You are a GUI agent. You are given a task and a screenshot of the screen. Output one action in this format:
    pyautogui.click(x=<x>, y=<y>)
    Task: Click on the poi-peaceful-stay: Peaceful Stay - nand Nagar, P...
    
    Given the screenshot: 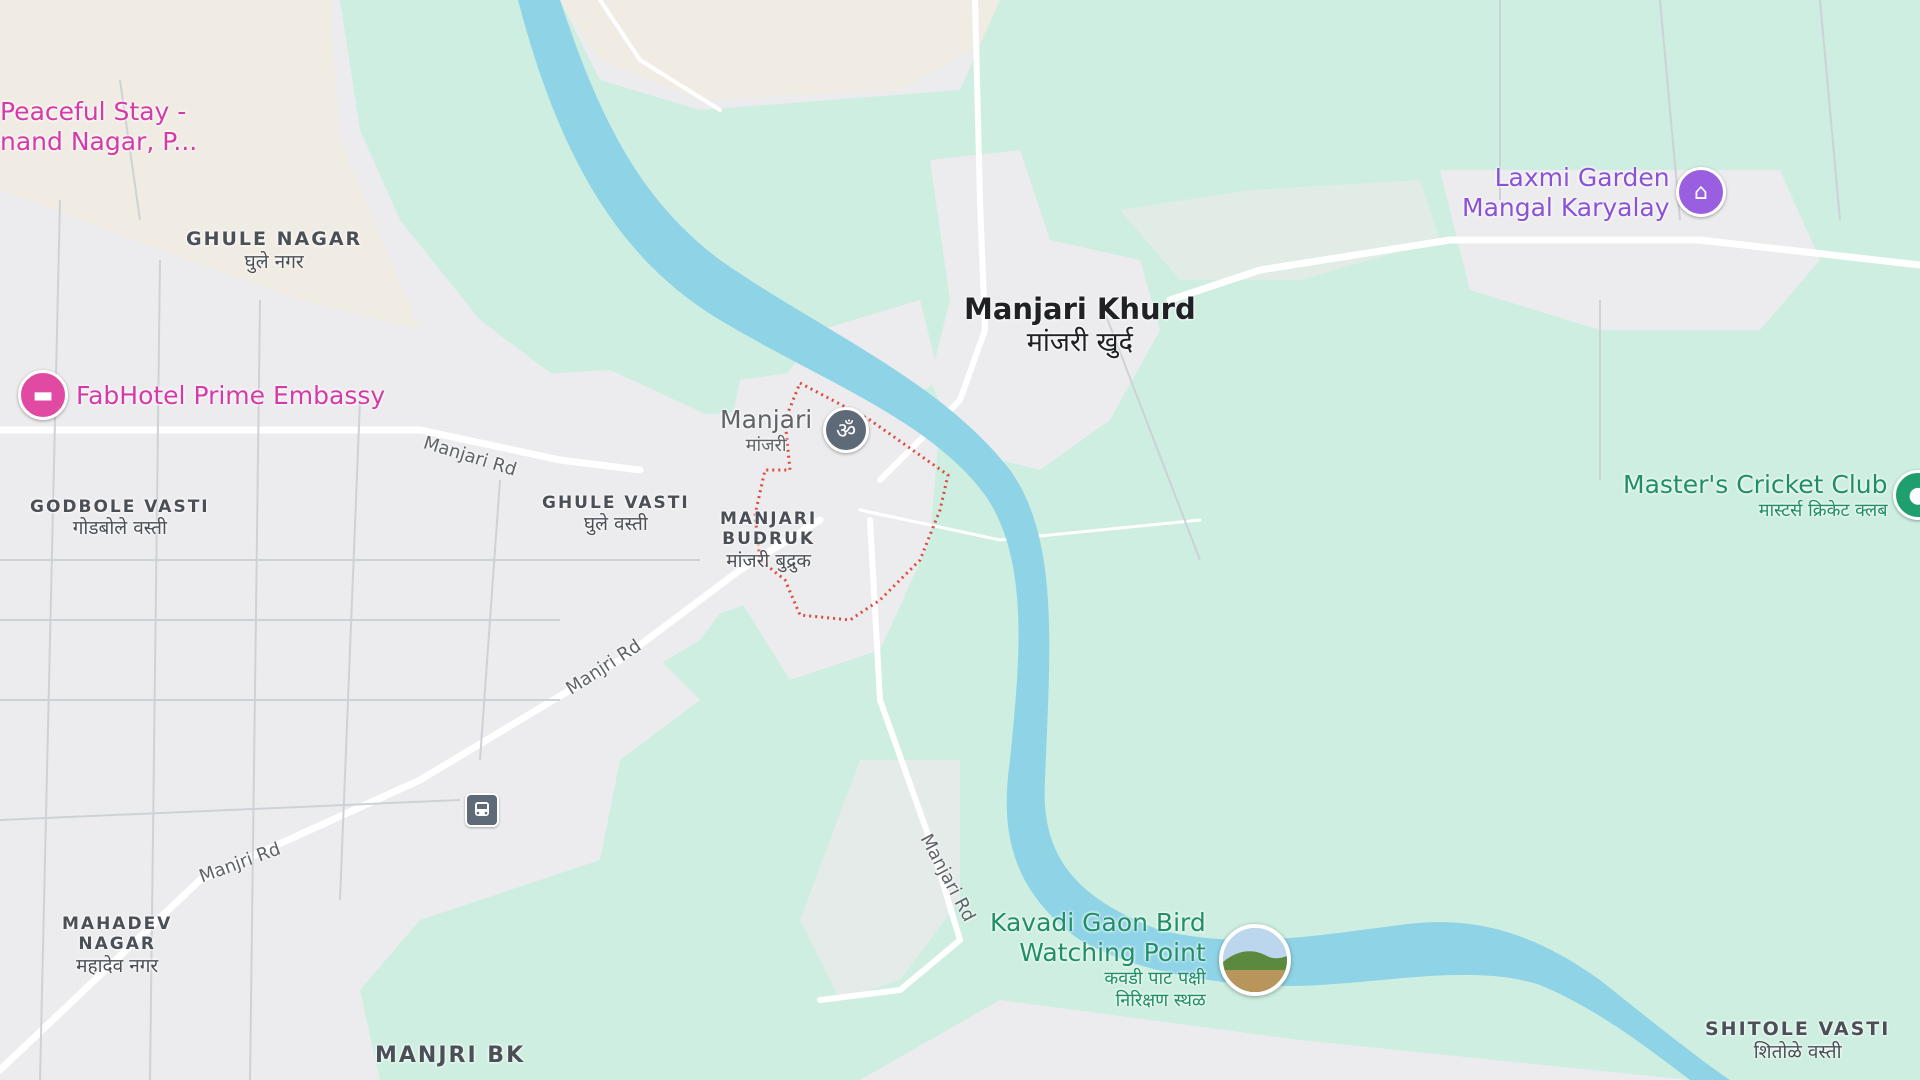 What is the action you would take?
    pyautogui.click(x=98, y=127)
    